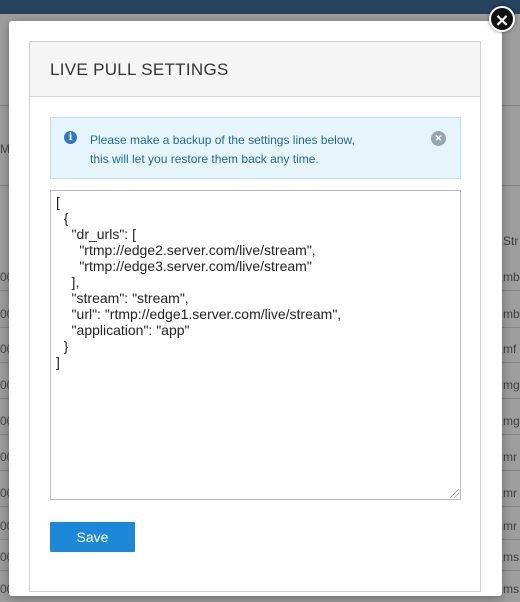 This screenshot has width=520, height=602. Describe the element at coordinates (92, 537) in the screenshot. I see `save-button: Save` at that location.